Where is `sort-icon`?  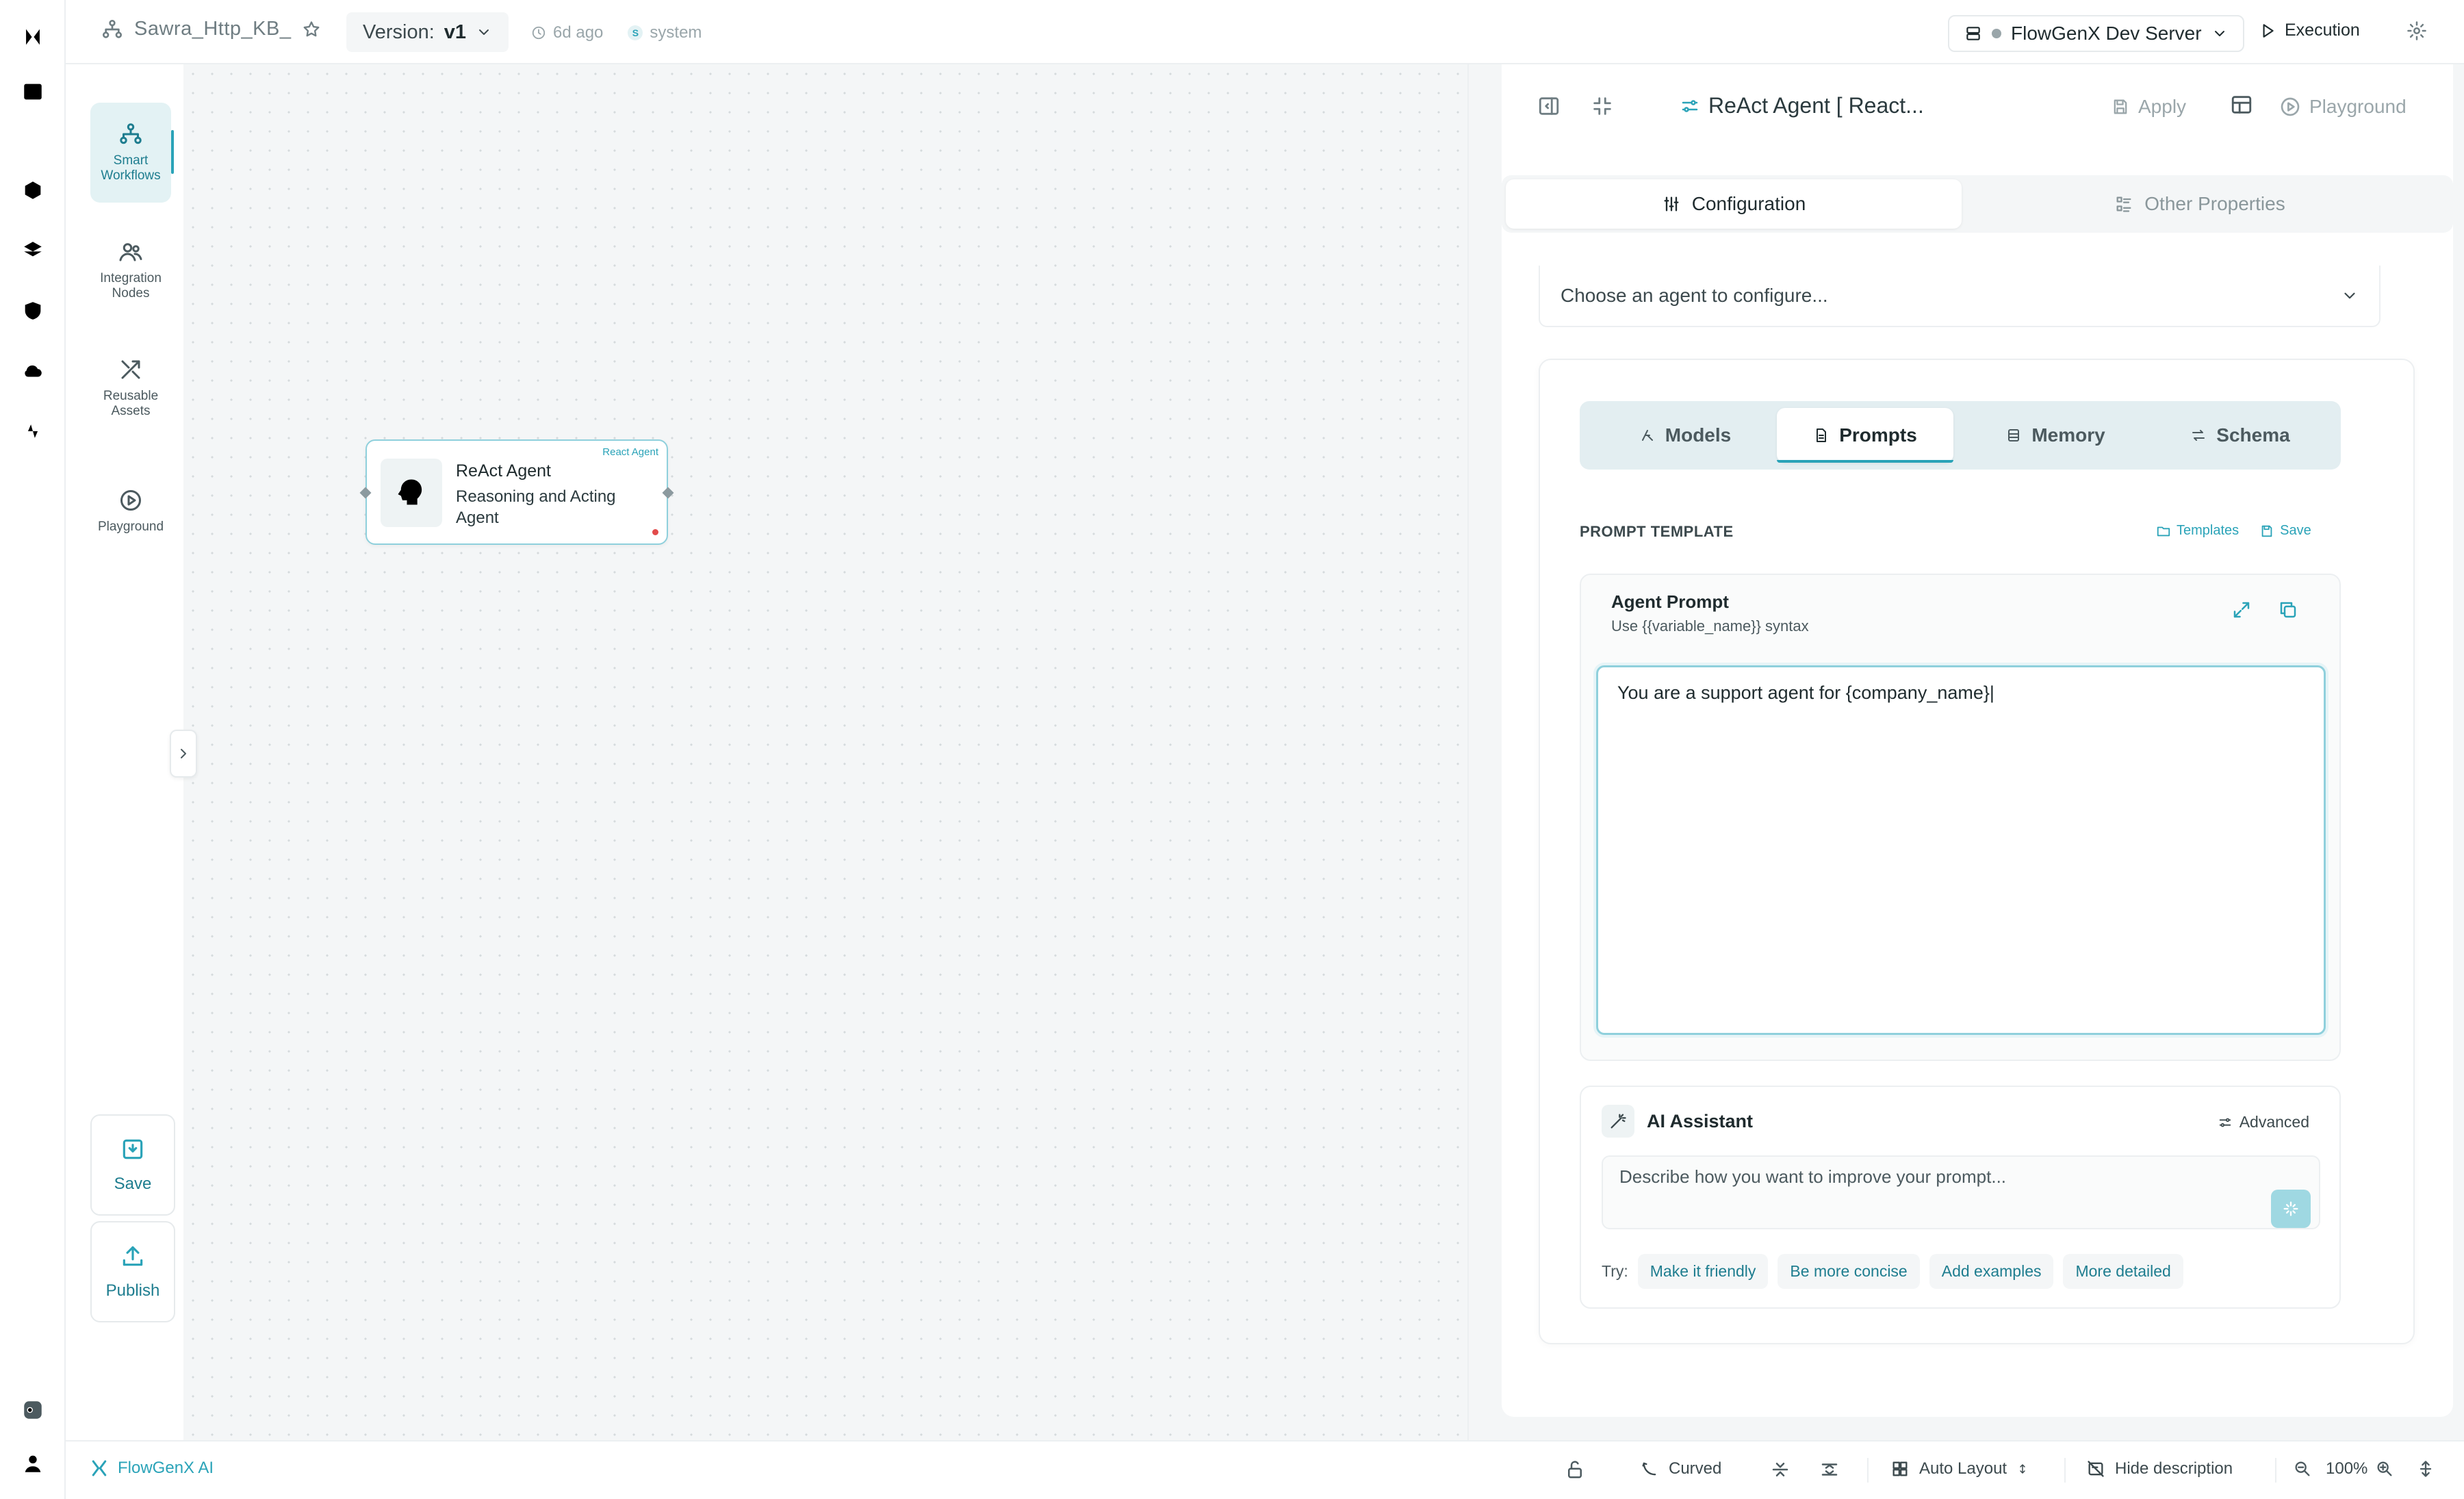
sort-icon is located at coordinates (2023, 1469).